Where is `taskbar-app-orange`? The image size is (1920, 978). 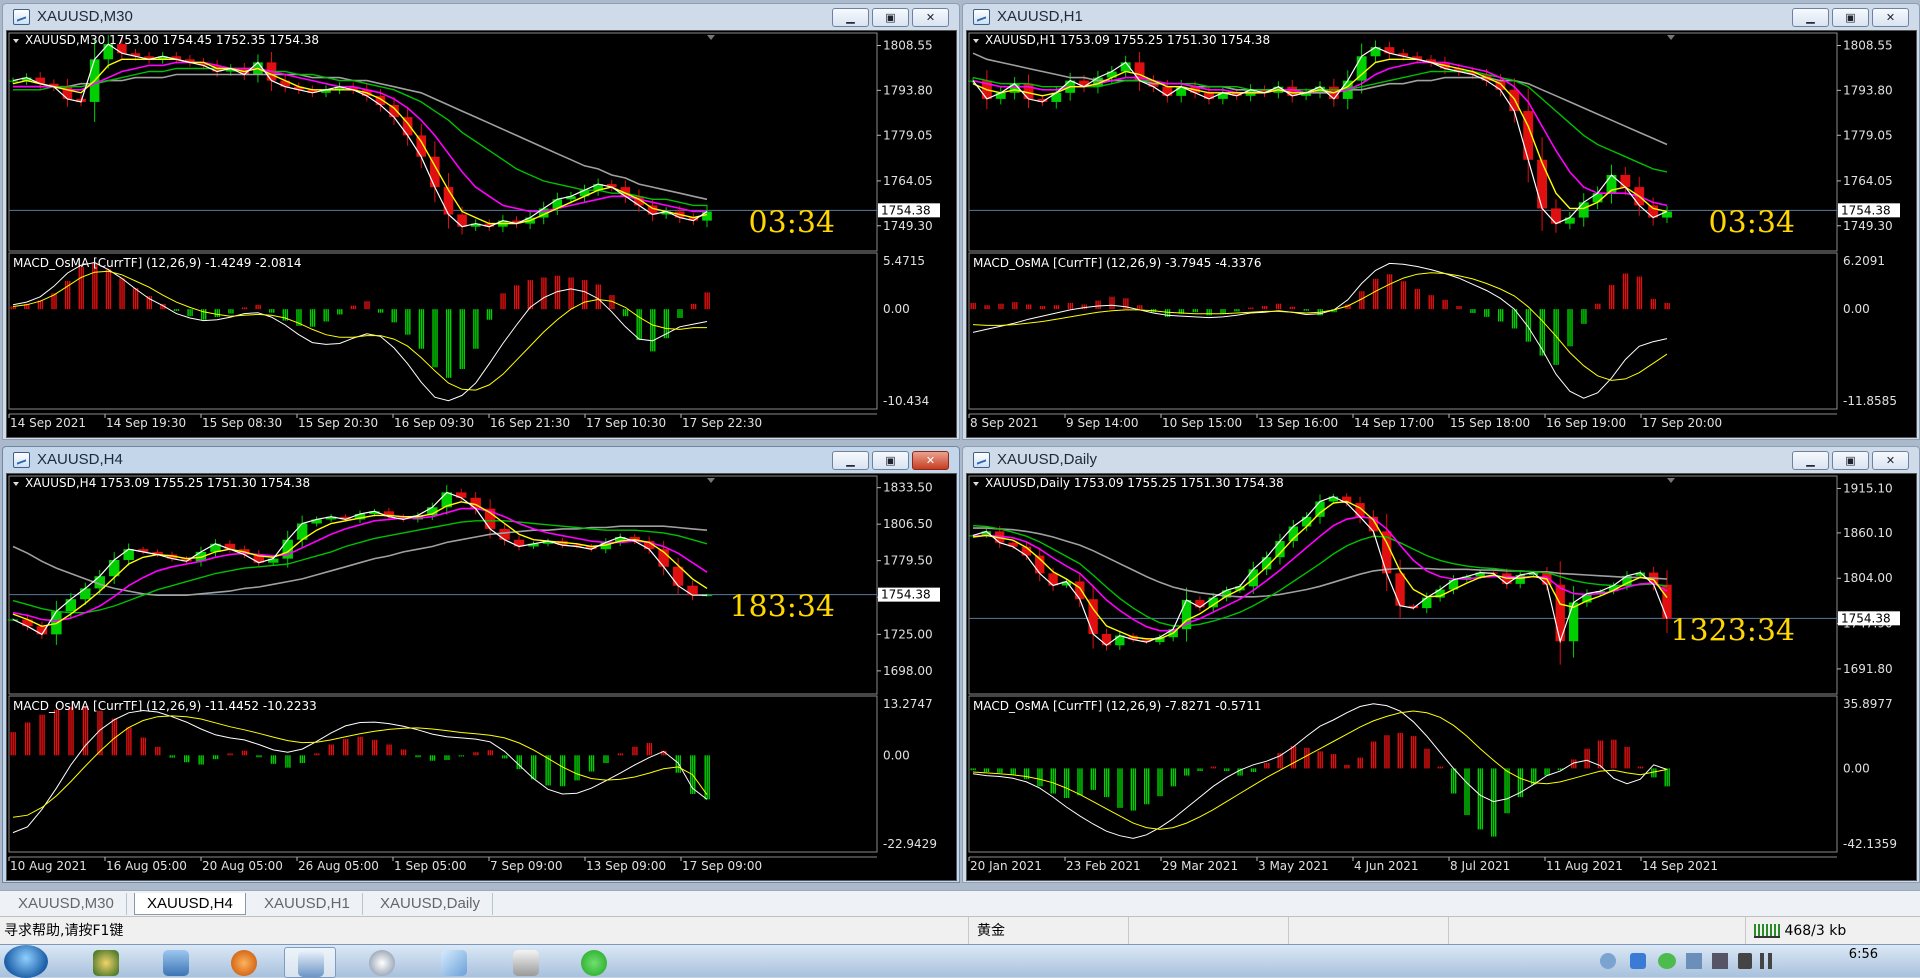 taskbar-app-orange is located at coordinates (244, 962).